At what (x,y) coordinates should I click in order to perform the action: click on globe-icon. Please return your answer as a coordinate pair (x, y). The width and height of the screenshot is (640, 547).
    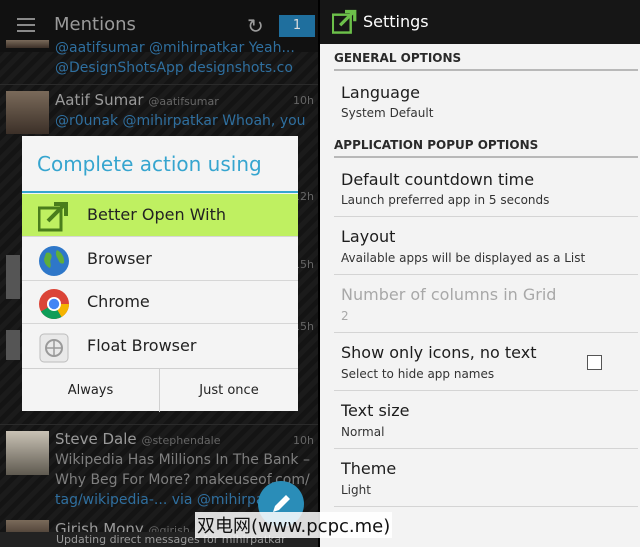
    Looking at the image, I should click on (54, 261).